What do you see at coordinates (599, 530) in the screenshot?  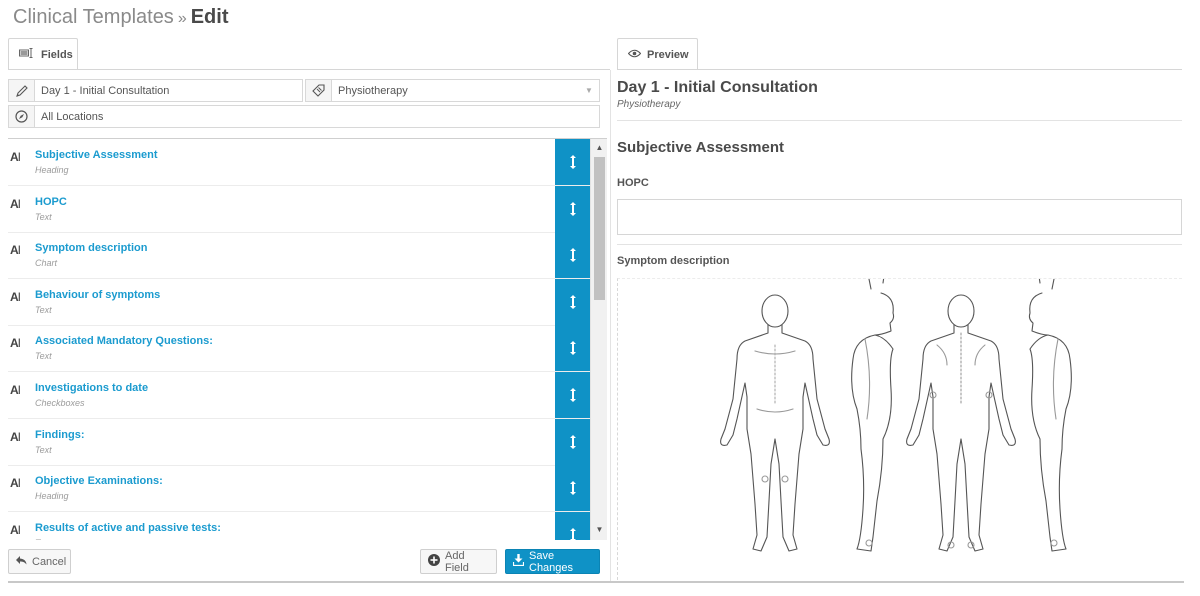 I see `scroll-down-icon: ▼` at bounding box center [599, 530].